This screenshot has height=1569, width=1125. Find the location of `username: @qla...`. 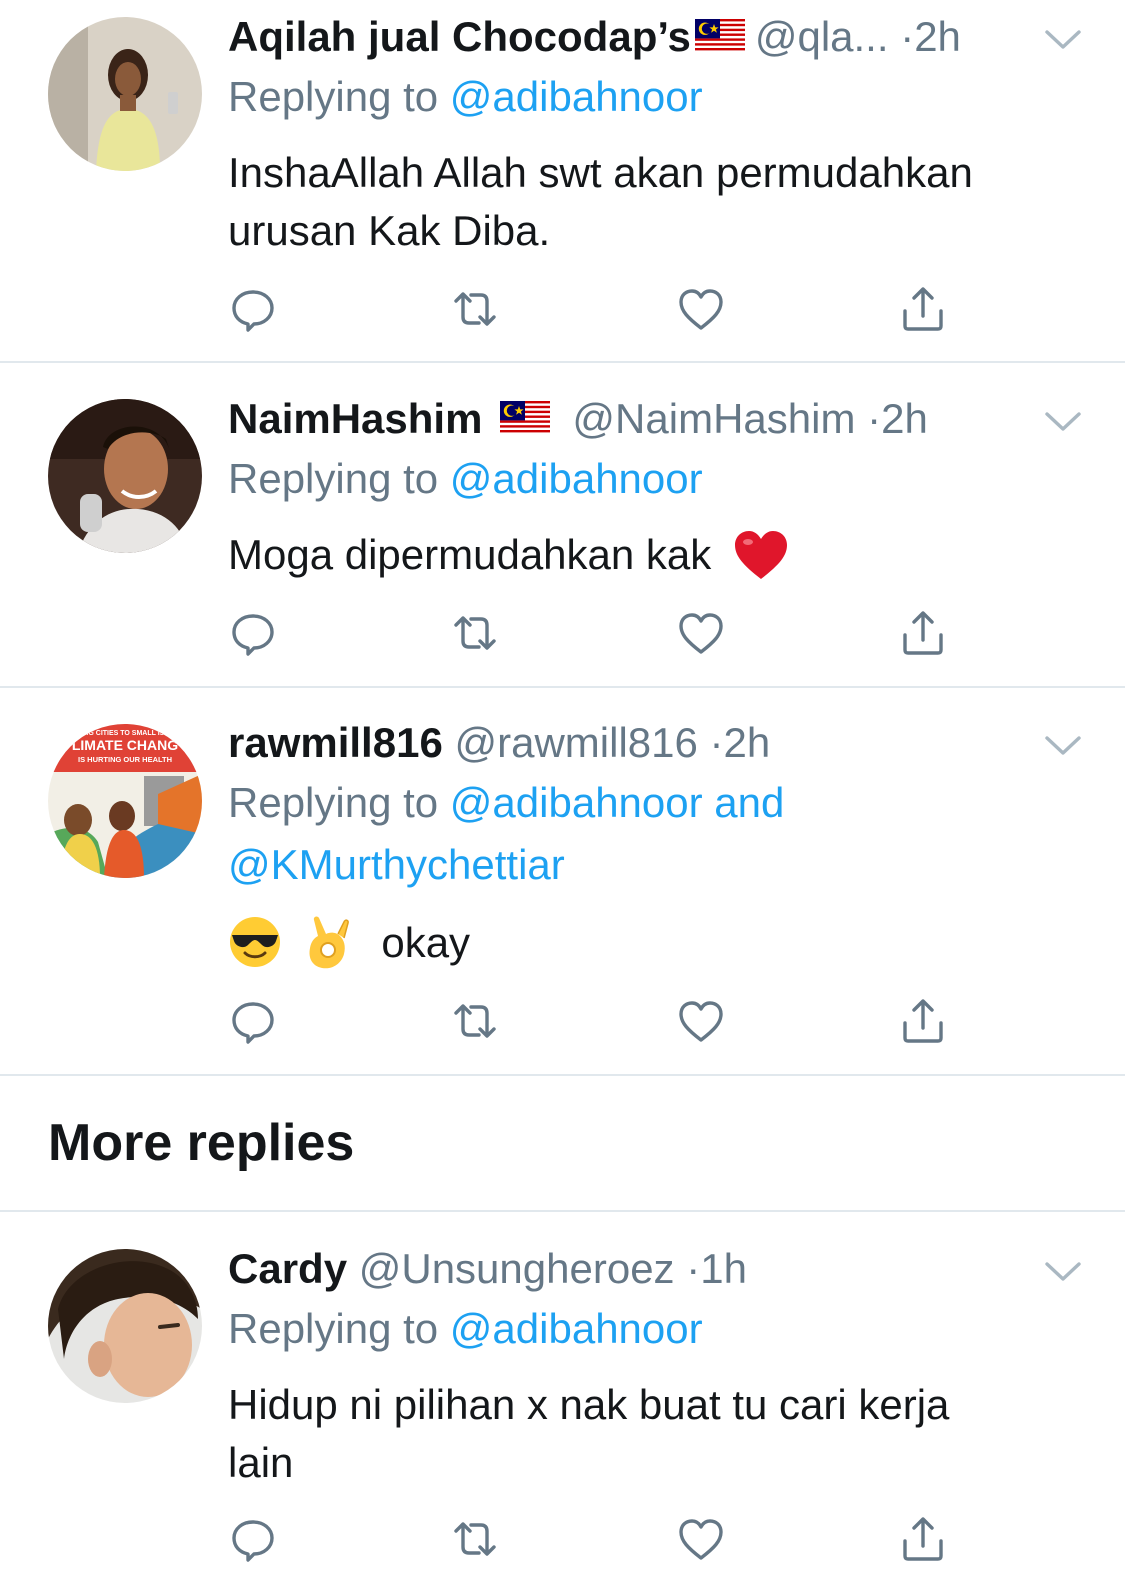

username: @qla... is located at coordinates (822, 36).